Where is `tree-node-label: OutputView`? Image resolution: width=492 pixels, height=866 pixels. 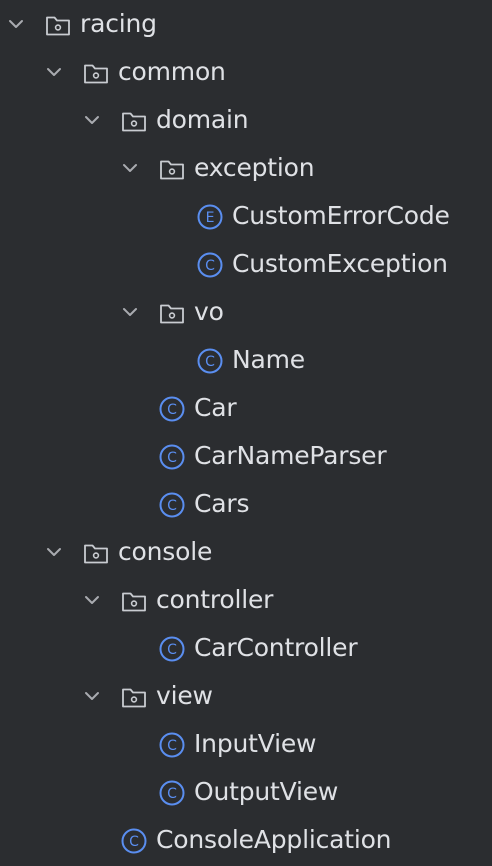 tree-node-label: OutputView is located at coordinates (266, 791).